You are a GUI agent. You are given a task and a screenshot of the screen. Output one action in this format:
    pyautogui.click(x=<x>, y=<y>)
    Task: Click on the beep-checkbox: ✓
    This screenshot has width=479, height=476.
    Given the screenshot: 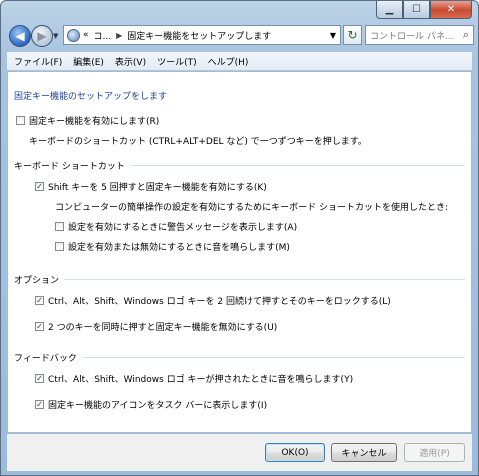 What is the action you would take?
    pyautogui.click(x=39, y=378)
    